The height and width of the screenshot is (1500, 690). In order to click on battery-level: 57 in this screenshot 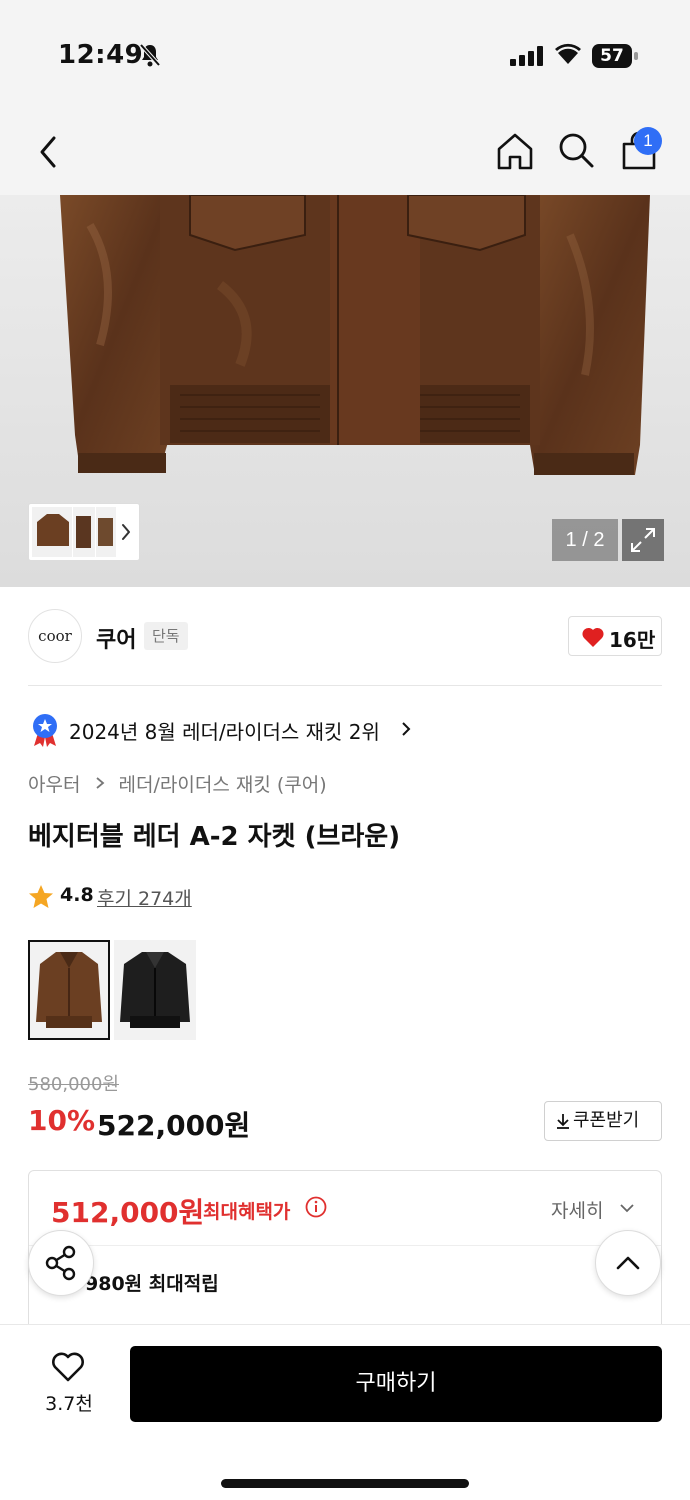, I will do `click(612, 56)`.